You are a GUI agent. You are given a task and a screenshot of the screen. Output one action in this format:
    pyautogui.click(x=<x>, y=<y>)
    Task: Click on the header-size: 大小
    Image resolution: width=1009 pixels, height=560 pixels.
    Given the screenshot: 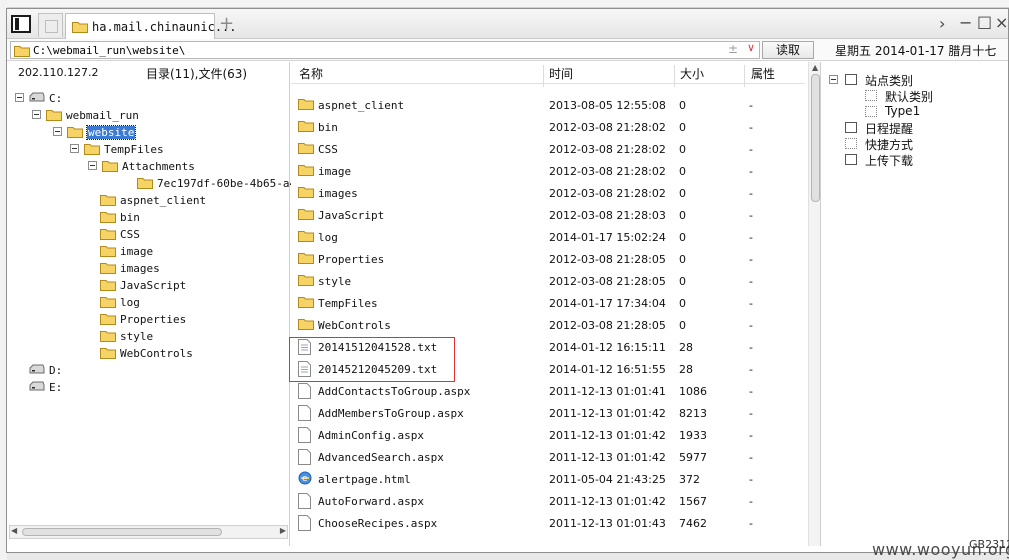 What is the action you would take?
    pyautogui.click(x=692, y=73)
    